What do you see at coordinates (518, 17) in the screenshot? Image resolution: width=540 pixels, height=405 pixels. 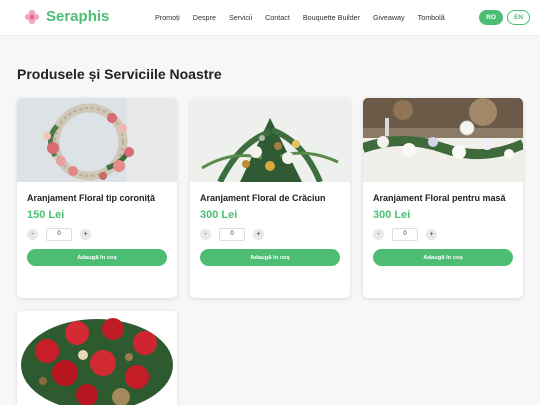 I see `language-en-button: EN` at bounding box center [518, 17].